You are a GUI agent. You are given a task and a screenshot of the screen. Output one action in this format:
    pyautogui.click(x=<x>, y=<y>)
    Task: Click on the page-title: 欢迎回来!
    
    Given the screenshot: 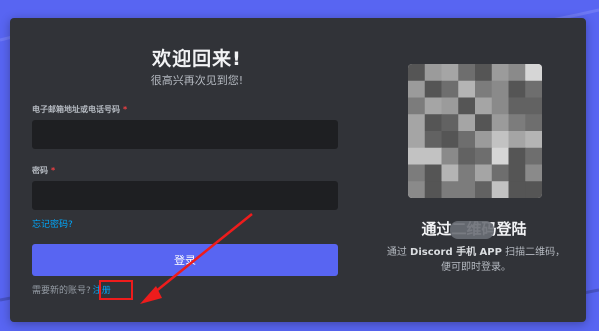 What is the action you would take?
    pyautogui.click(x=197, y=59)
    